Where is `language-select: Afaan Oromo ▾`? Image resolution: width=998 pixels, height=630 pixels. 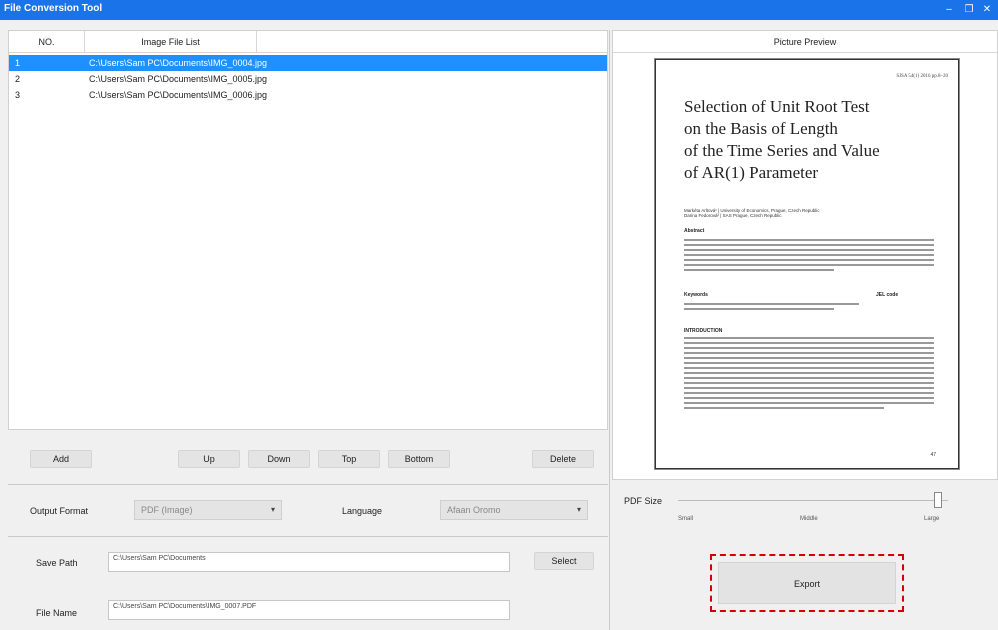 language-select: Afaan Oromo ▾ is located at coordinates (514, 510).